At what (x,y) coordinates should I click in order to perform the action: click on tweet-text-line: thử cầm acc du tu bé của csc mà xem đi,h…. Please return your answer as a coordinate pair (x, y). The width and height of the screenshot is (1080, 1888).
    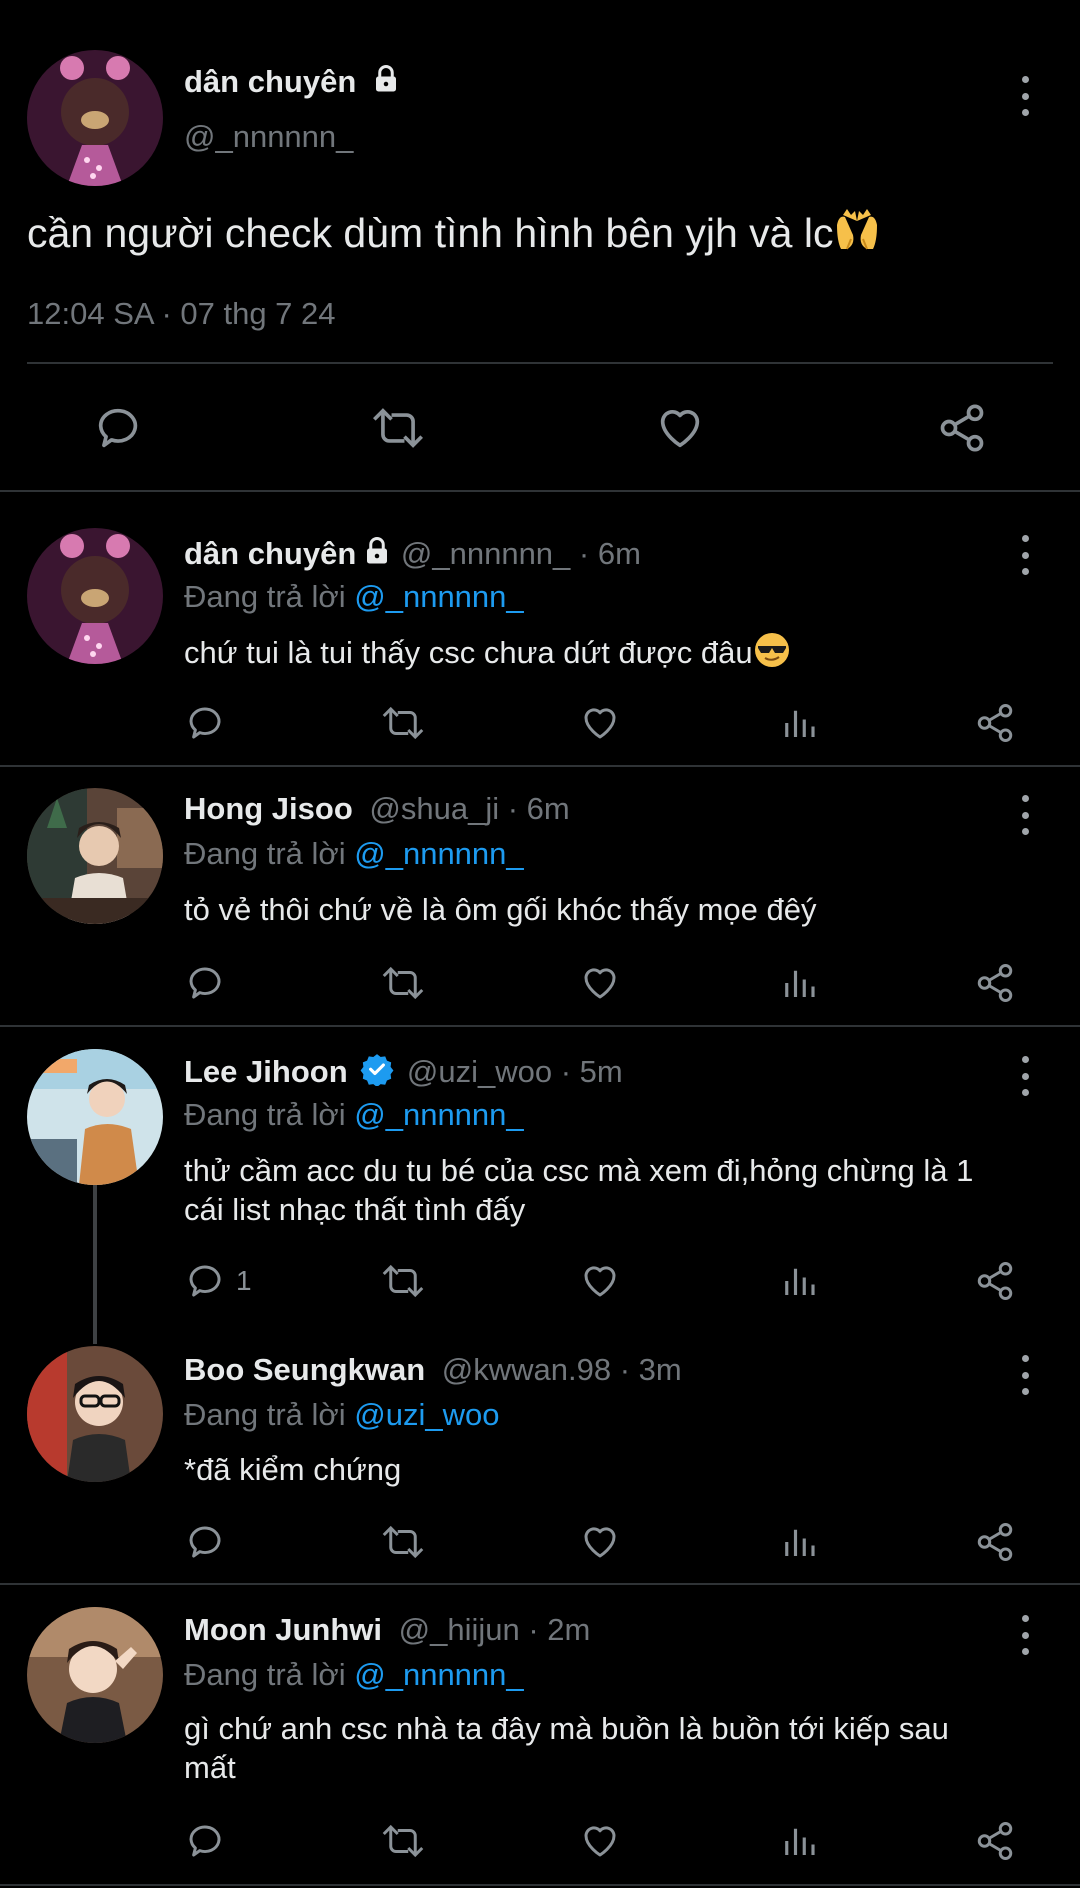
    Looking at the image, I should click on (579, 1170).